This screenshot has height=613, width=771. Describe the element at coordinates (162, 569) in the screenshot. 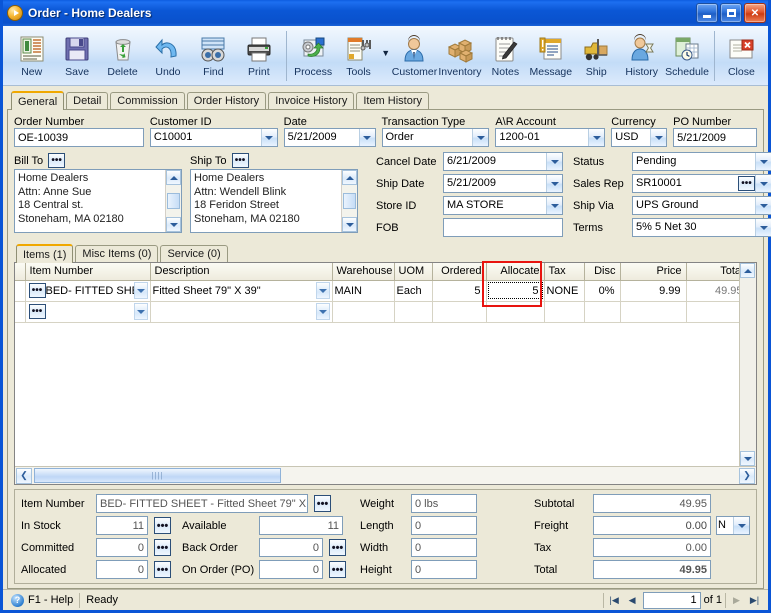

I see `allocated-detail-button: •••` at that location.